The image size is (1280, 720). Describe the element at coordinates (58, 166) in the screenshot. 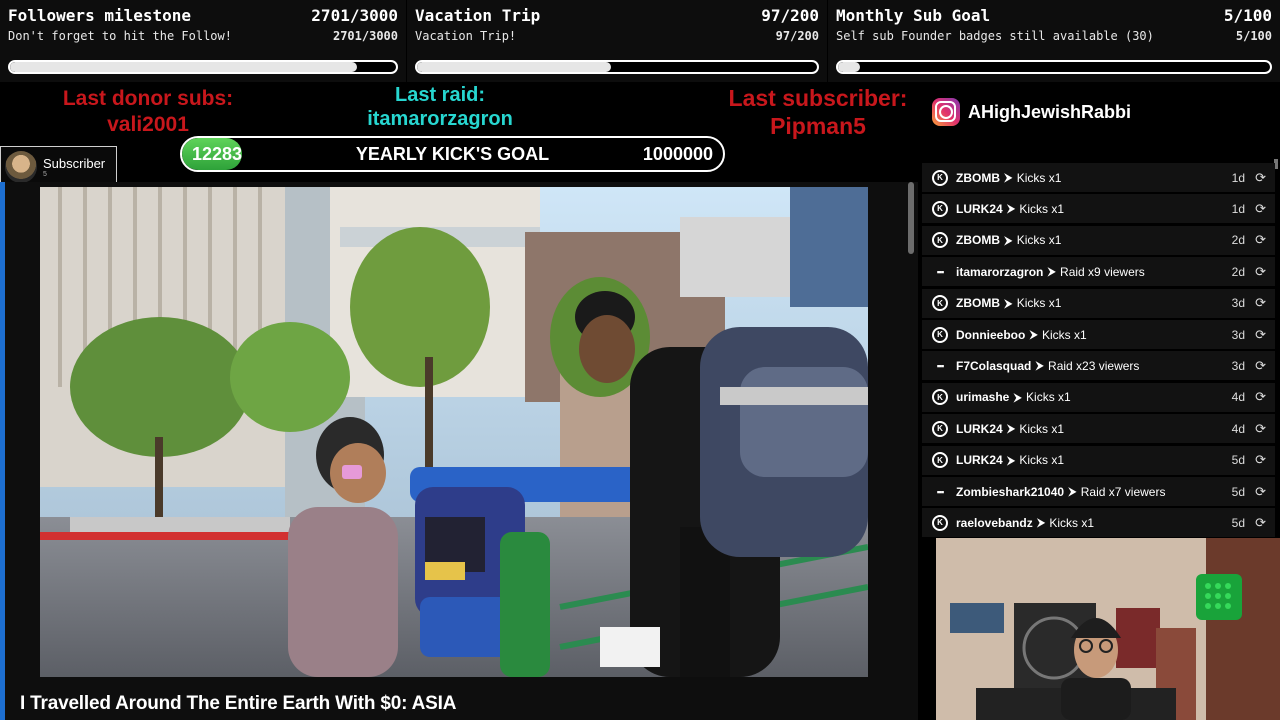

I see `subscriber-badge: Subscriber 5` at that location.